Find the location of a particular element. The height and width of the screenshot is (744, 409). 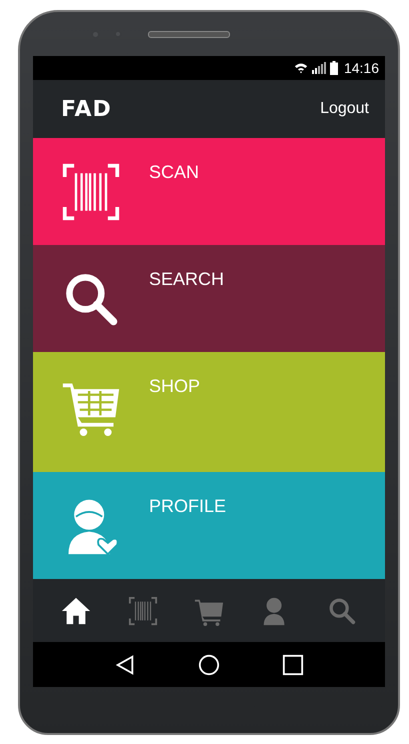

menu-tile: SEARCH is located at coordinates (209, 298).